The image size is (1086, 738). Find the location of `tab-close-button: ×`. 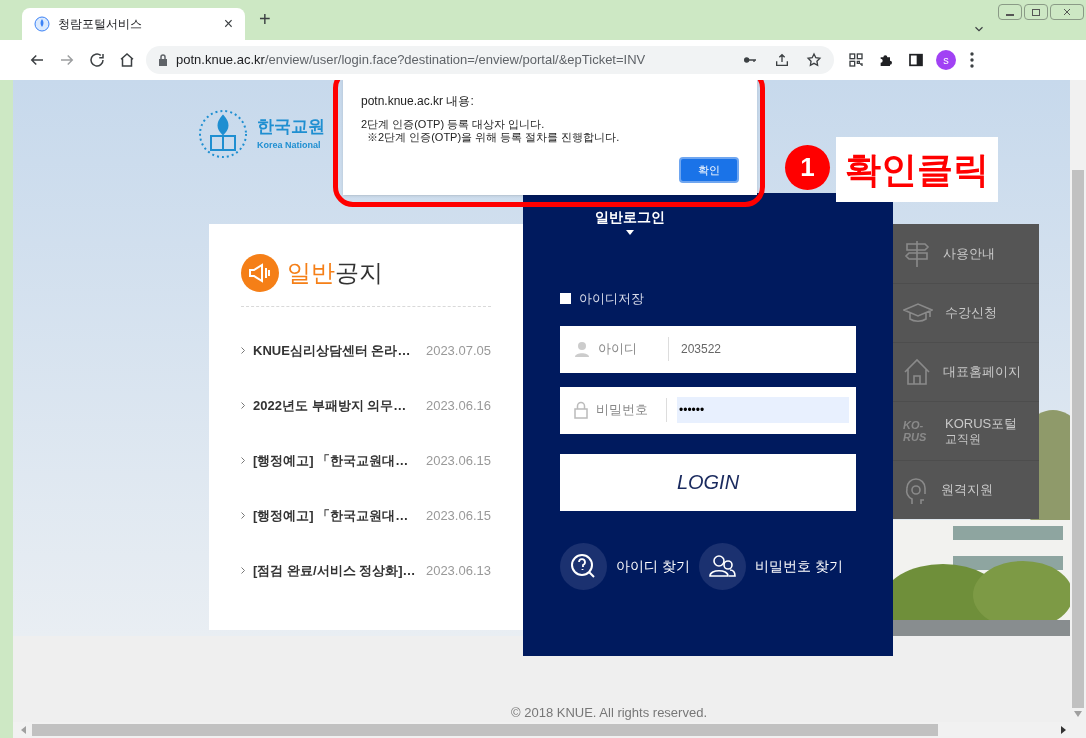

tab-close-button: × is located at coordinates (228, 24).